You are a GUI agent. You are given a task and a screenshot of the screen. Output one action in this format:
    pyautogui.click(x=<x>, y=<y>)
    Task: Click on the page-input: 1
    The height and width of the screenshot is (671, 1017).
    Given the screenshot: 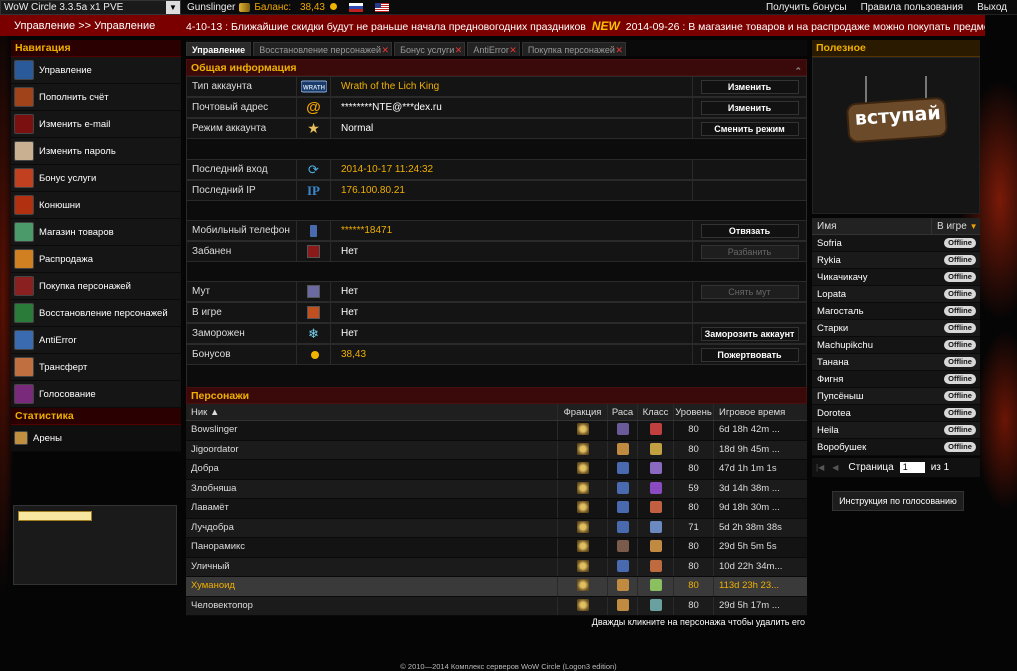 What is the action you would take?
    pyautogui.click(x=912, y=467)
    